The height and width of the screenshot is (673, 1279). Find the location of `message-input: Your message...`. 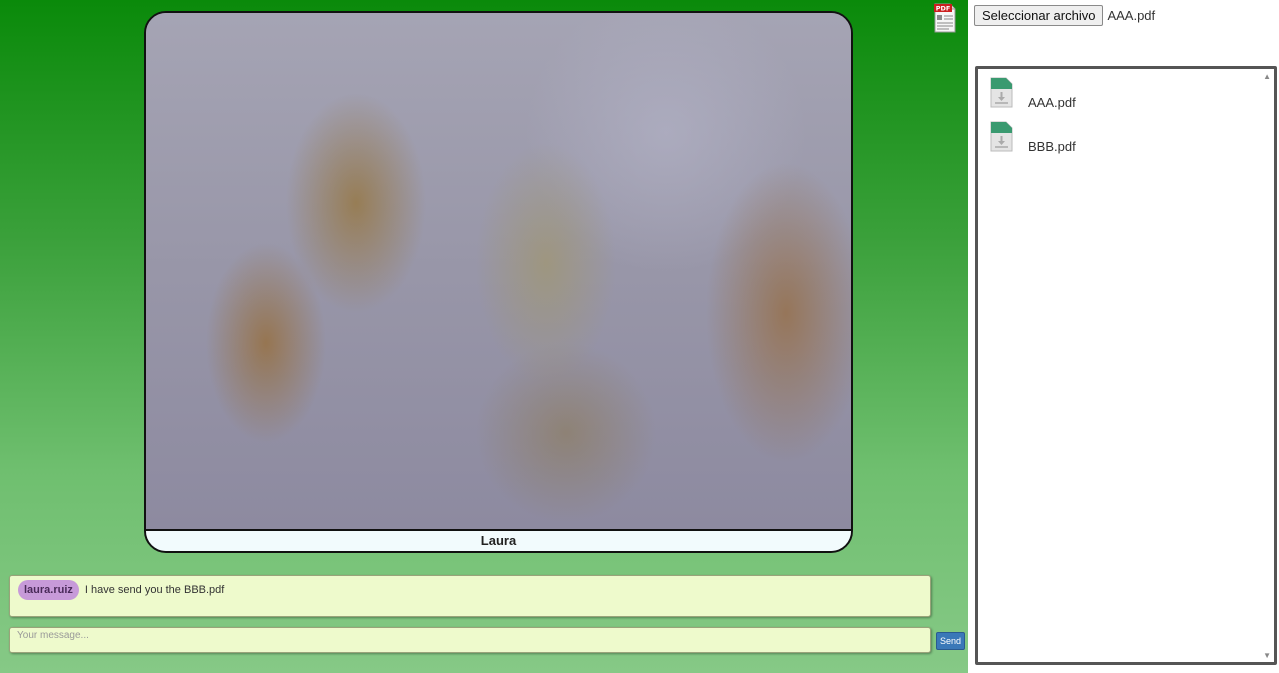

message-input: Your message... is located at coordinates (470, 640).